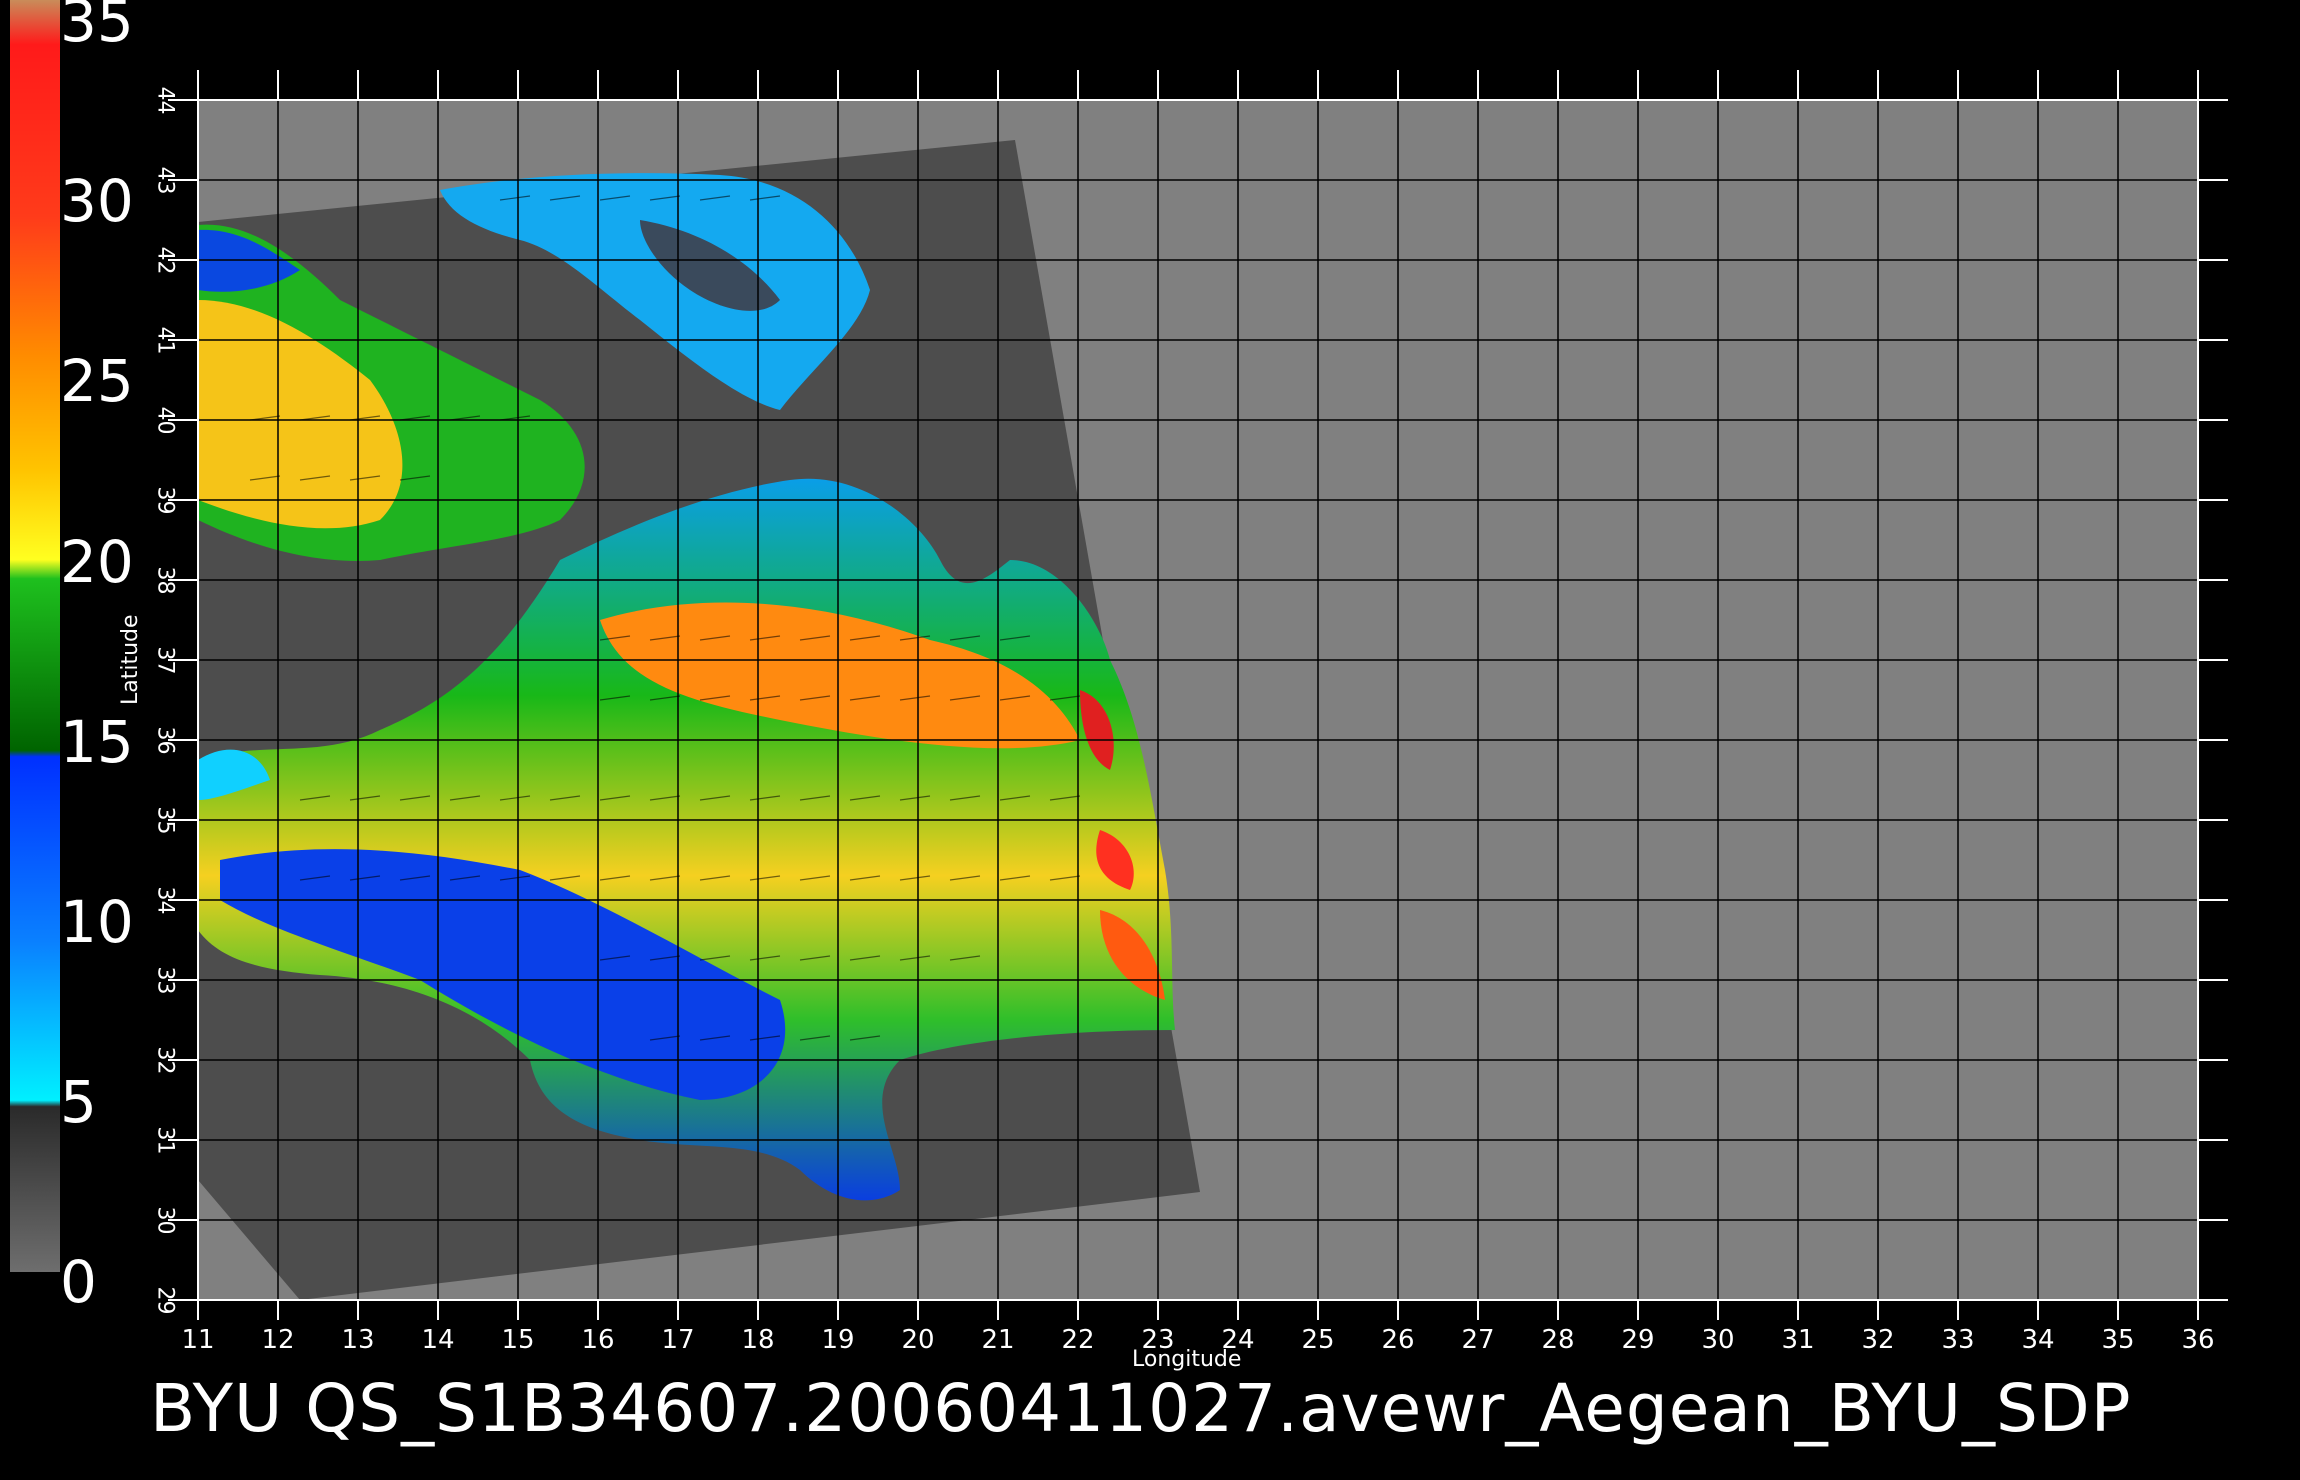 This screenshot has height=1480, width=2300. Describe the element at coordinates (1158, 1340) in the screenshot. I see `x-tick-label: 23` at that location.